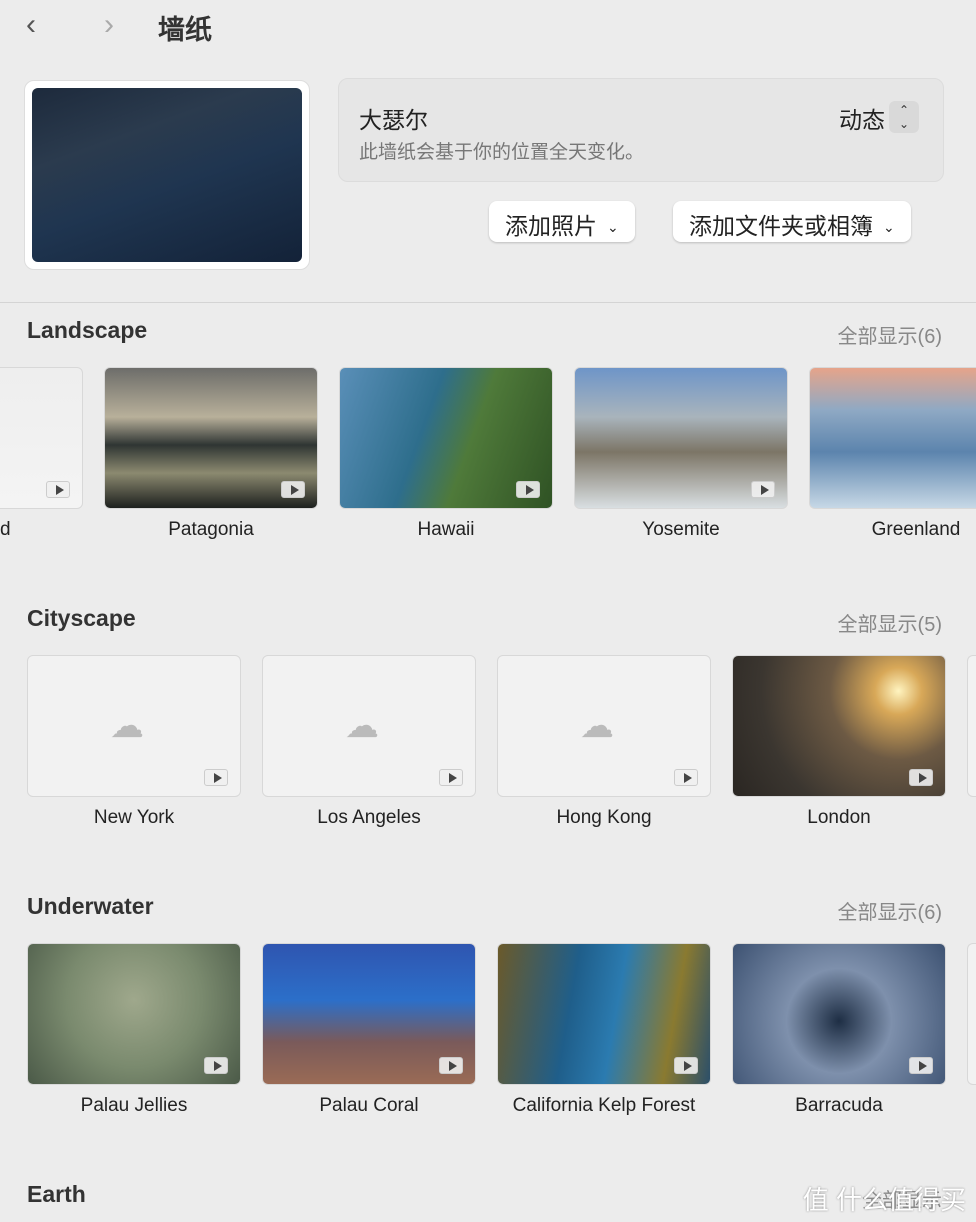 The height and width of the screenshot is (1222, 976). What do you see at coordinates (109, 25) in the screenshot?
I see `forward-button: ›` at bounding box center [109, 25].